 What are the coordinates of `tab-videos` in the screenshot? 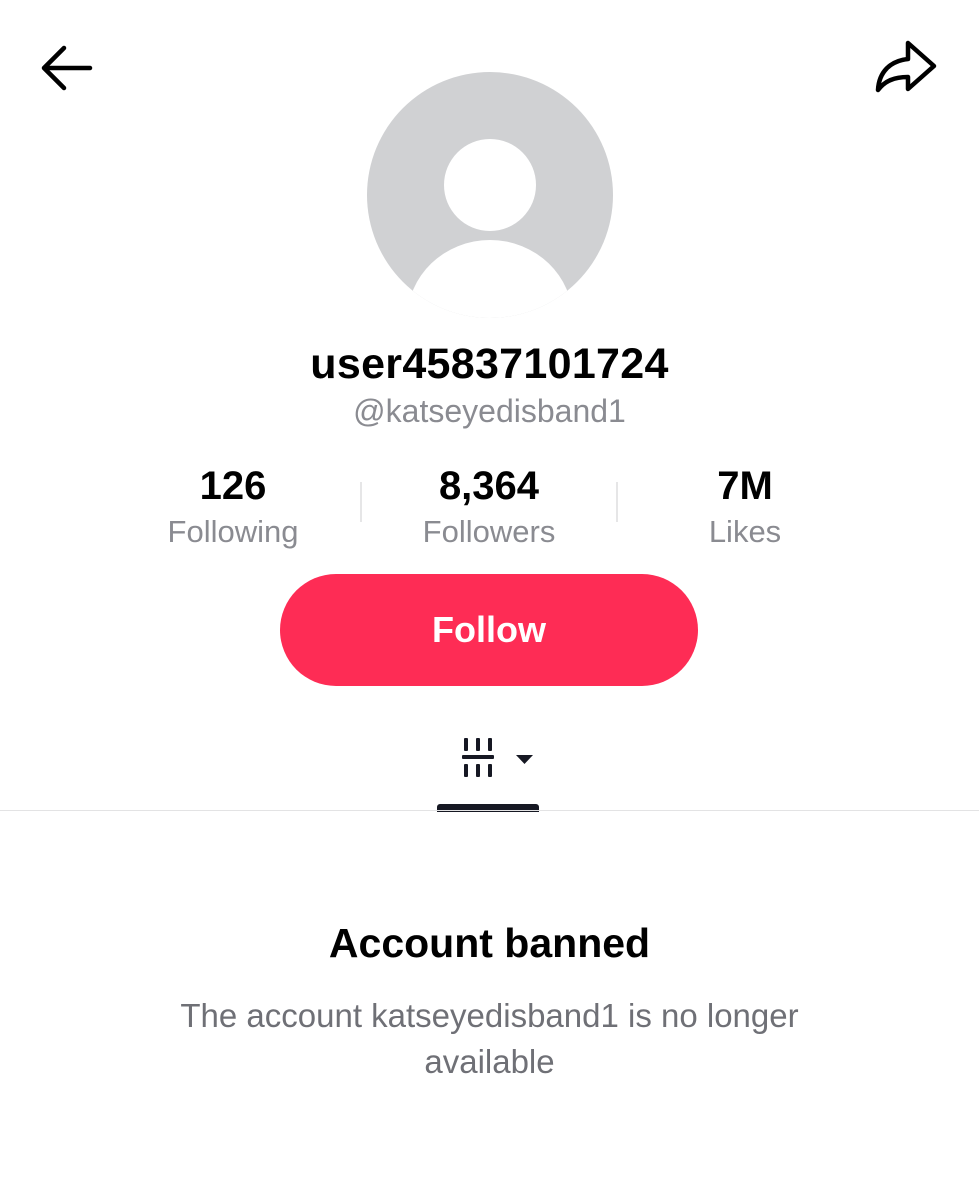 It's located at (489, 770).